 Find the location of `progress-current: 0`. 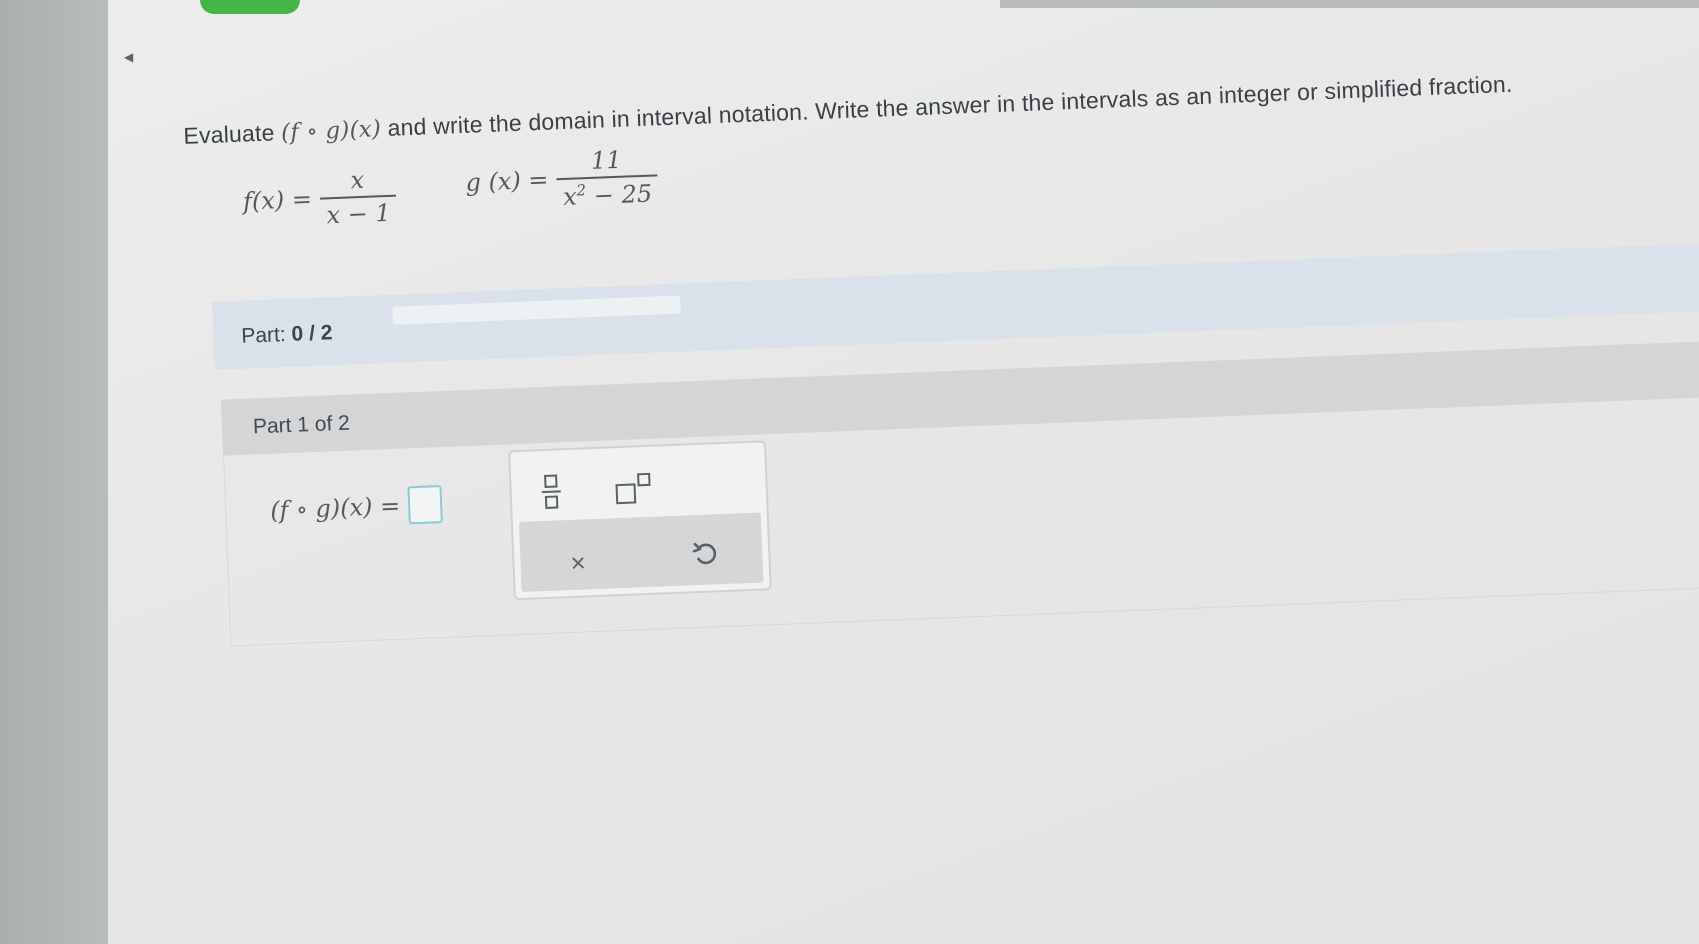

progress-current: 0 is located at coordinates (297, 334).